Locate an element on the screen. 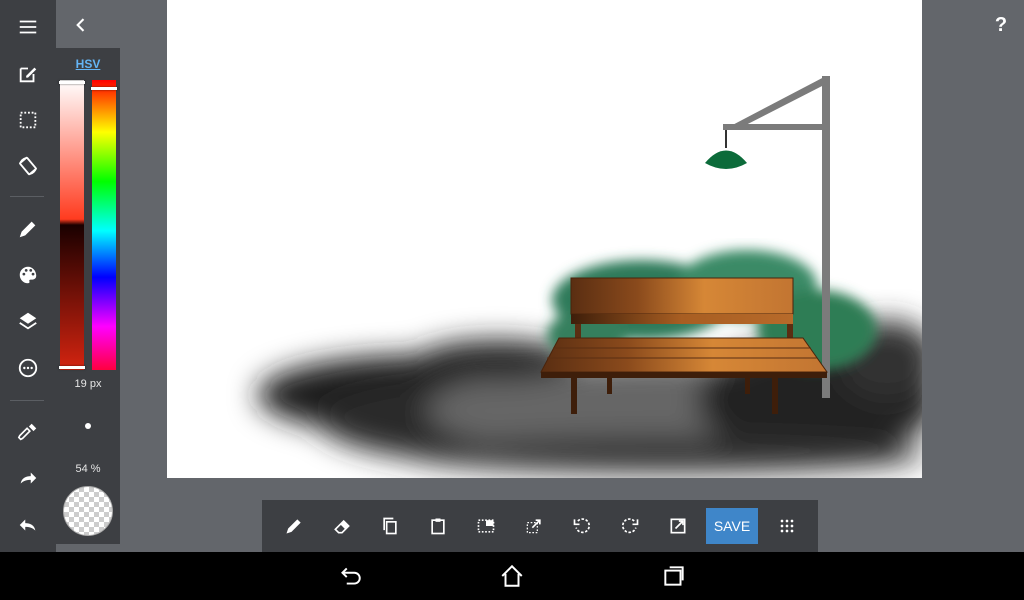 The height and width of the screenshot is (600, 1024). save-button: SAVE is located at coordinates (732, 526).